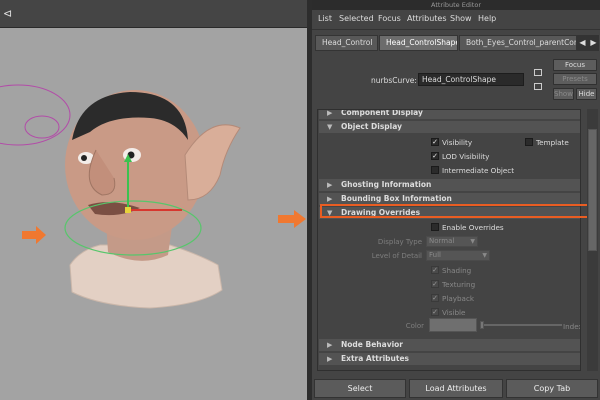 The width and height of the screenshot is (600, 400). What do you see at coordinates (414, 326) in the screenshot?
I see `color-label: Color` at bounding box center [414, 326].